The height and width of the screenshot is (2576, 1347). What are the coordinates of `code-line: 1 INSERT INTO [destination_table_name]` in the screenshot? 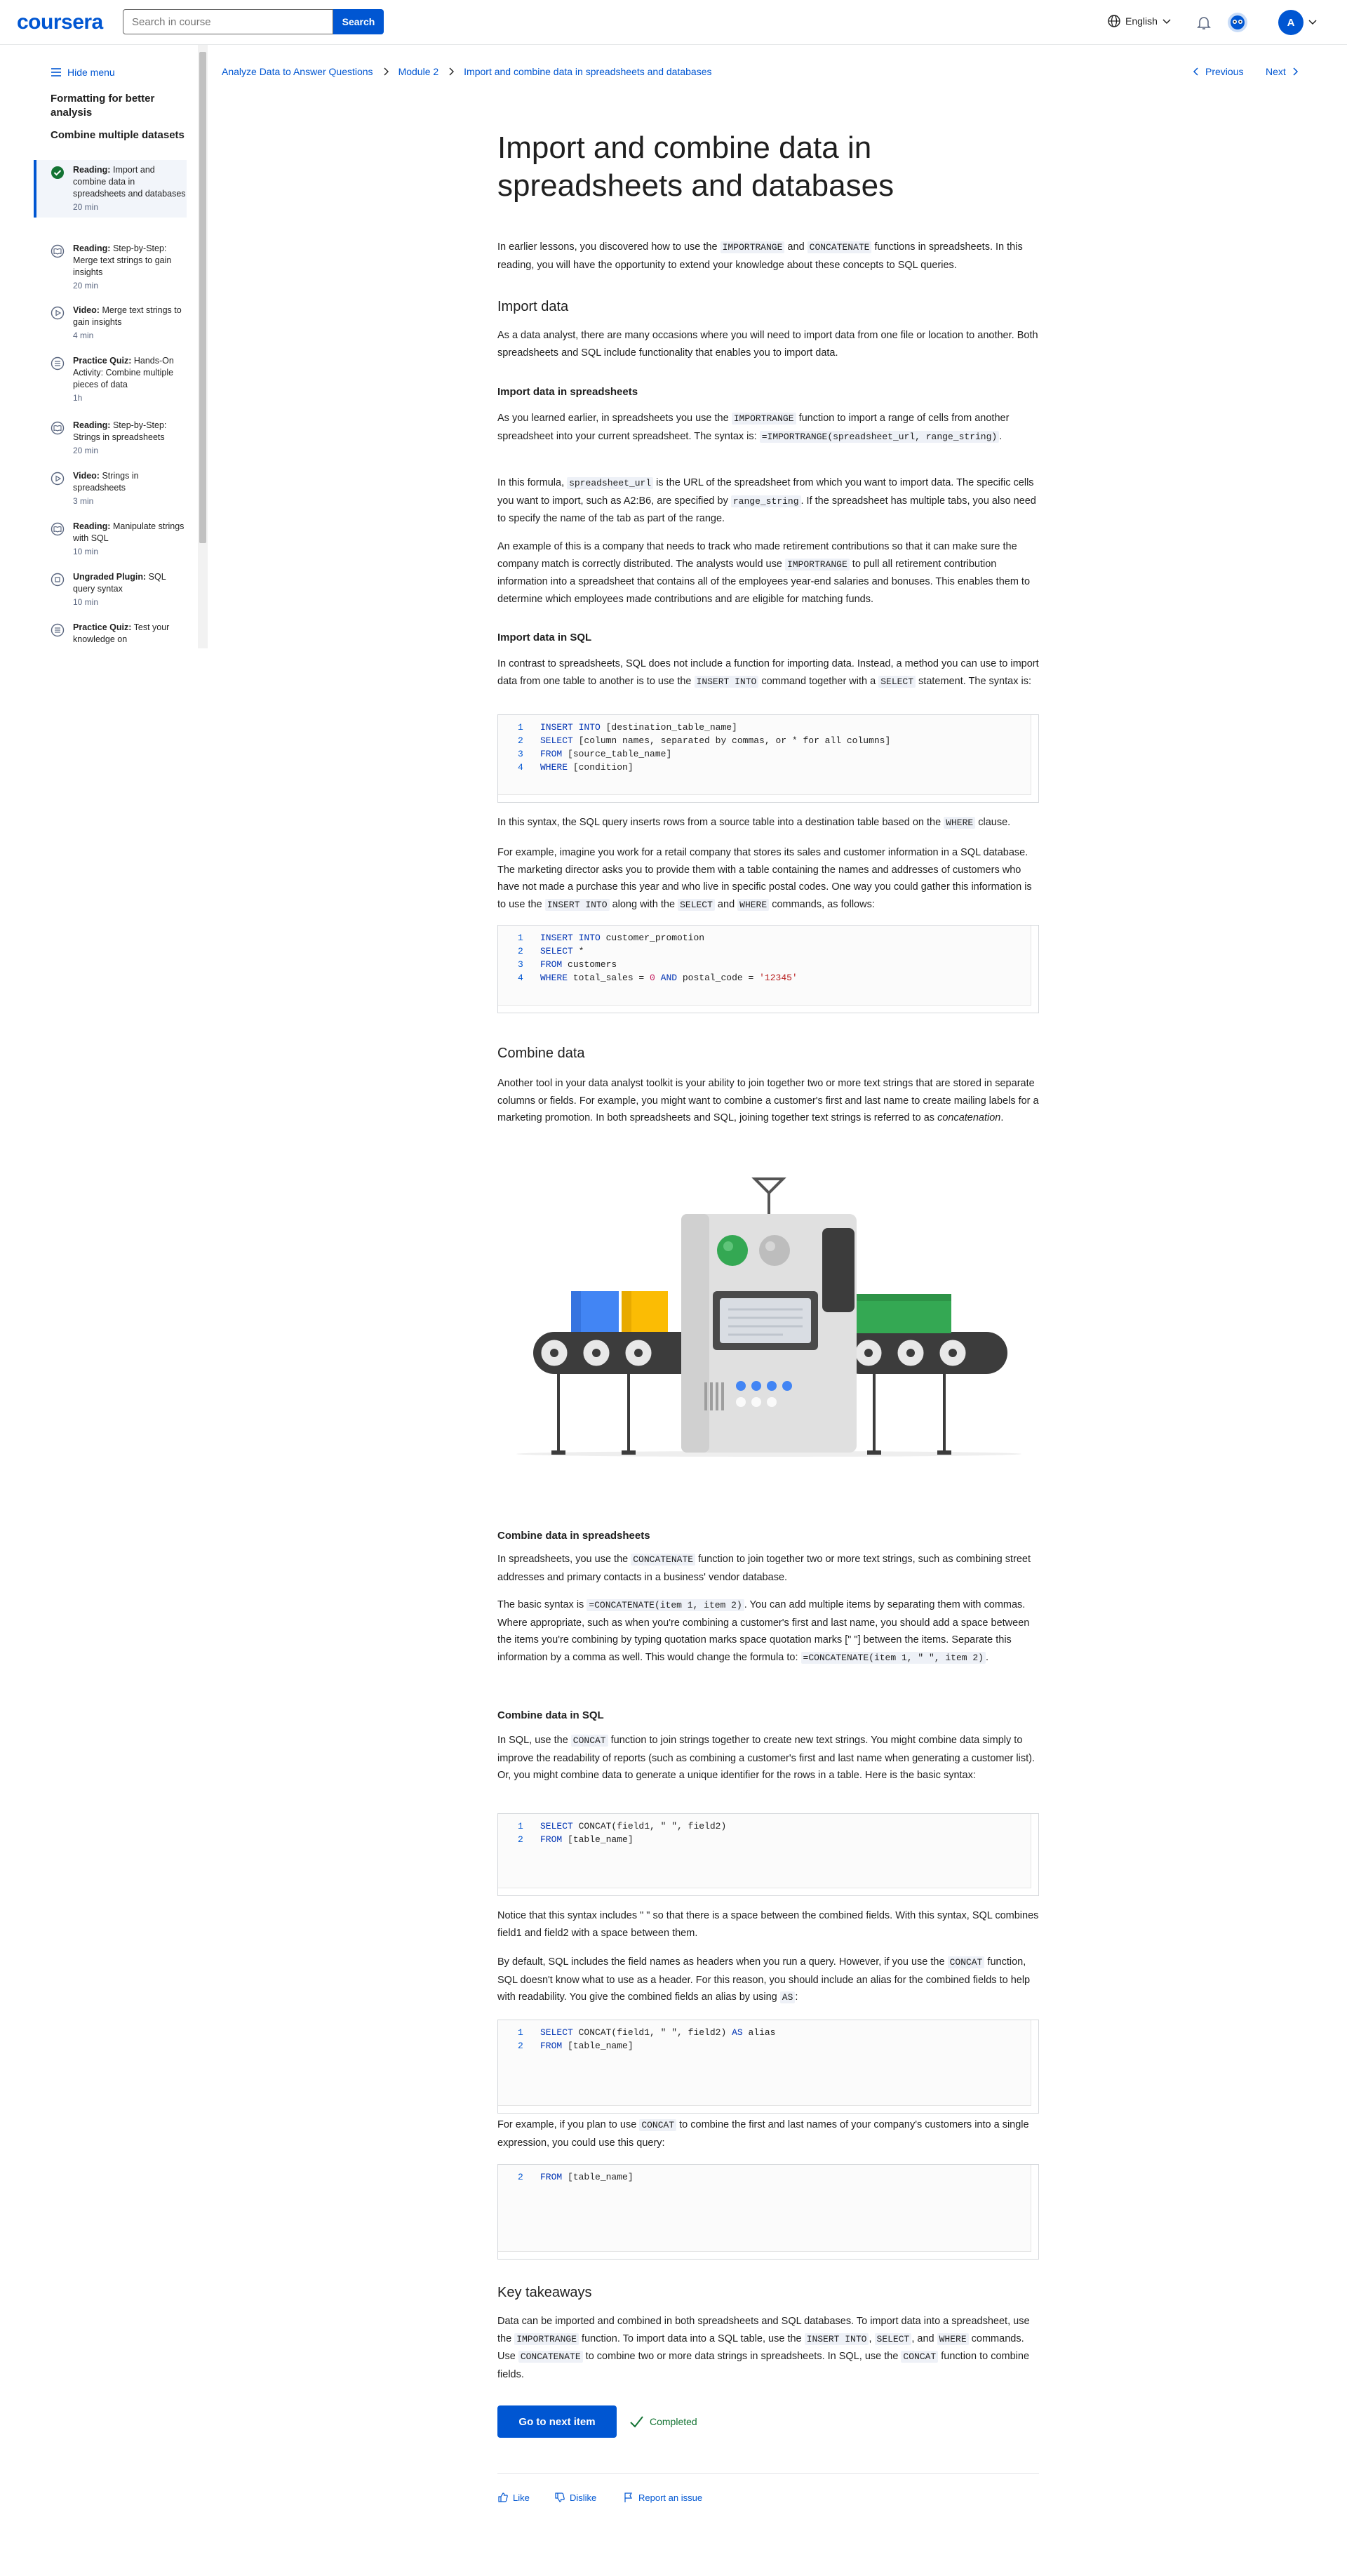 It's located at (627, 728).